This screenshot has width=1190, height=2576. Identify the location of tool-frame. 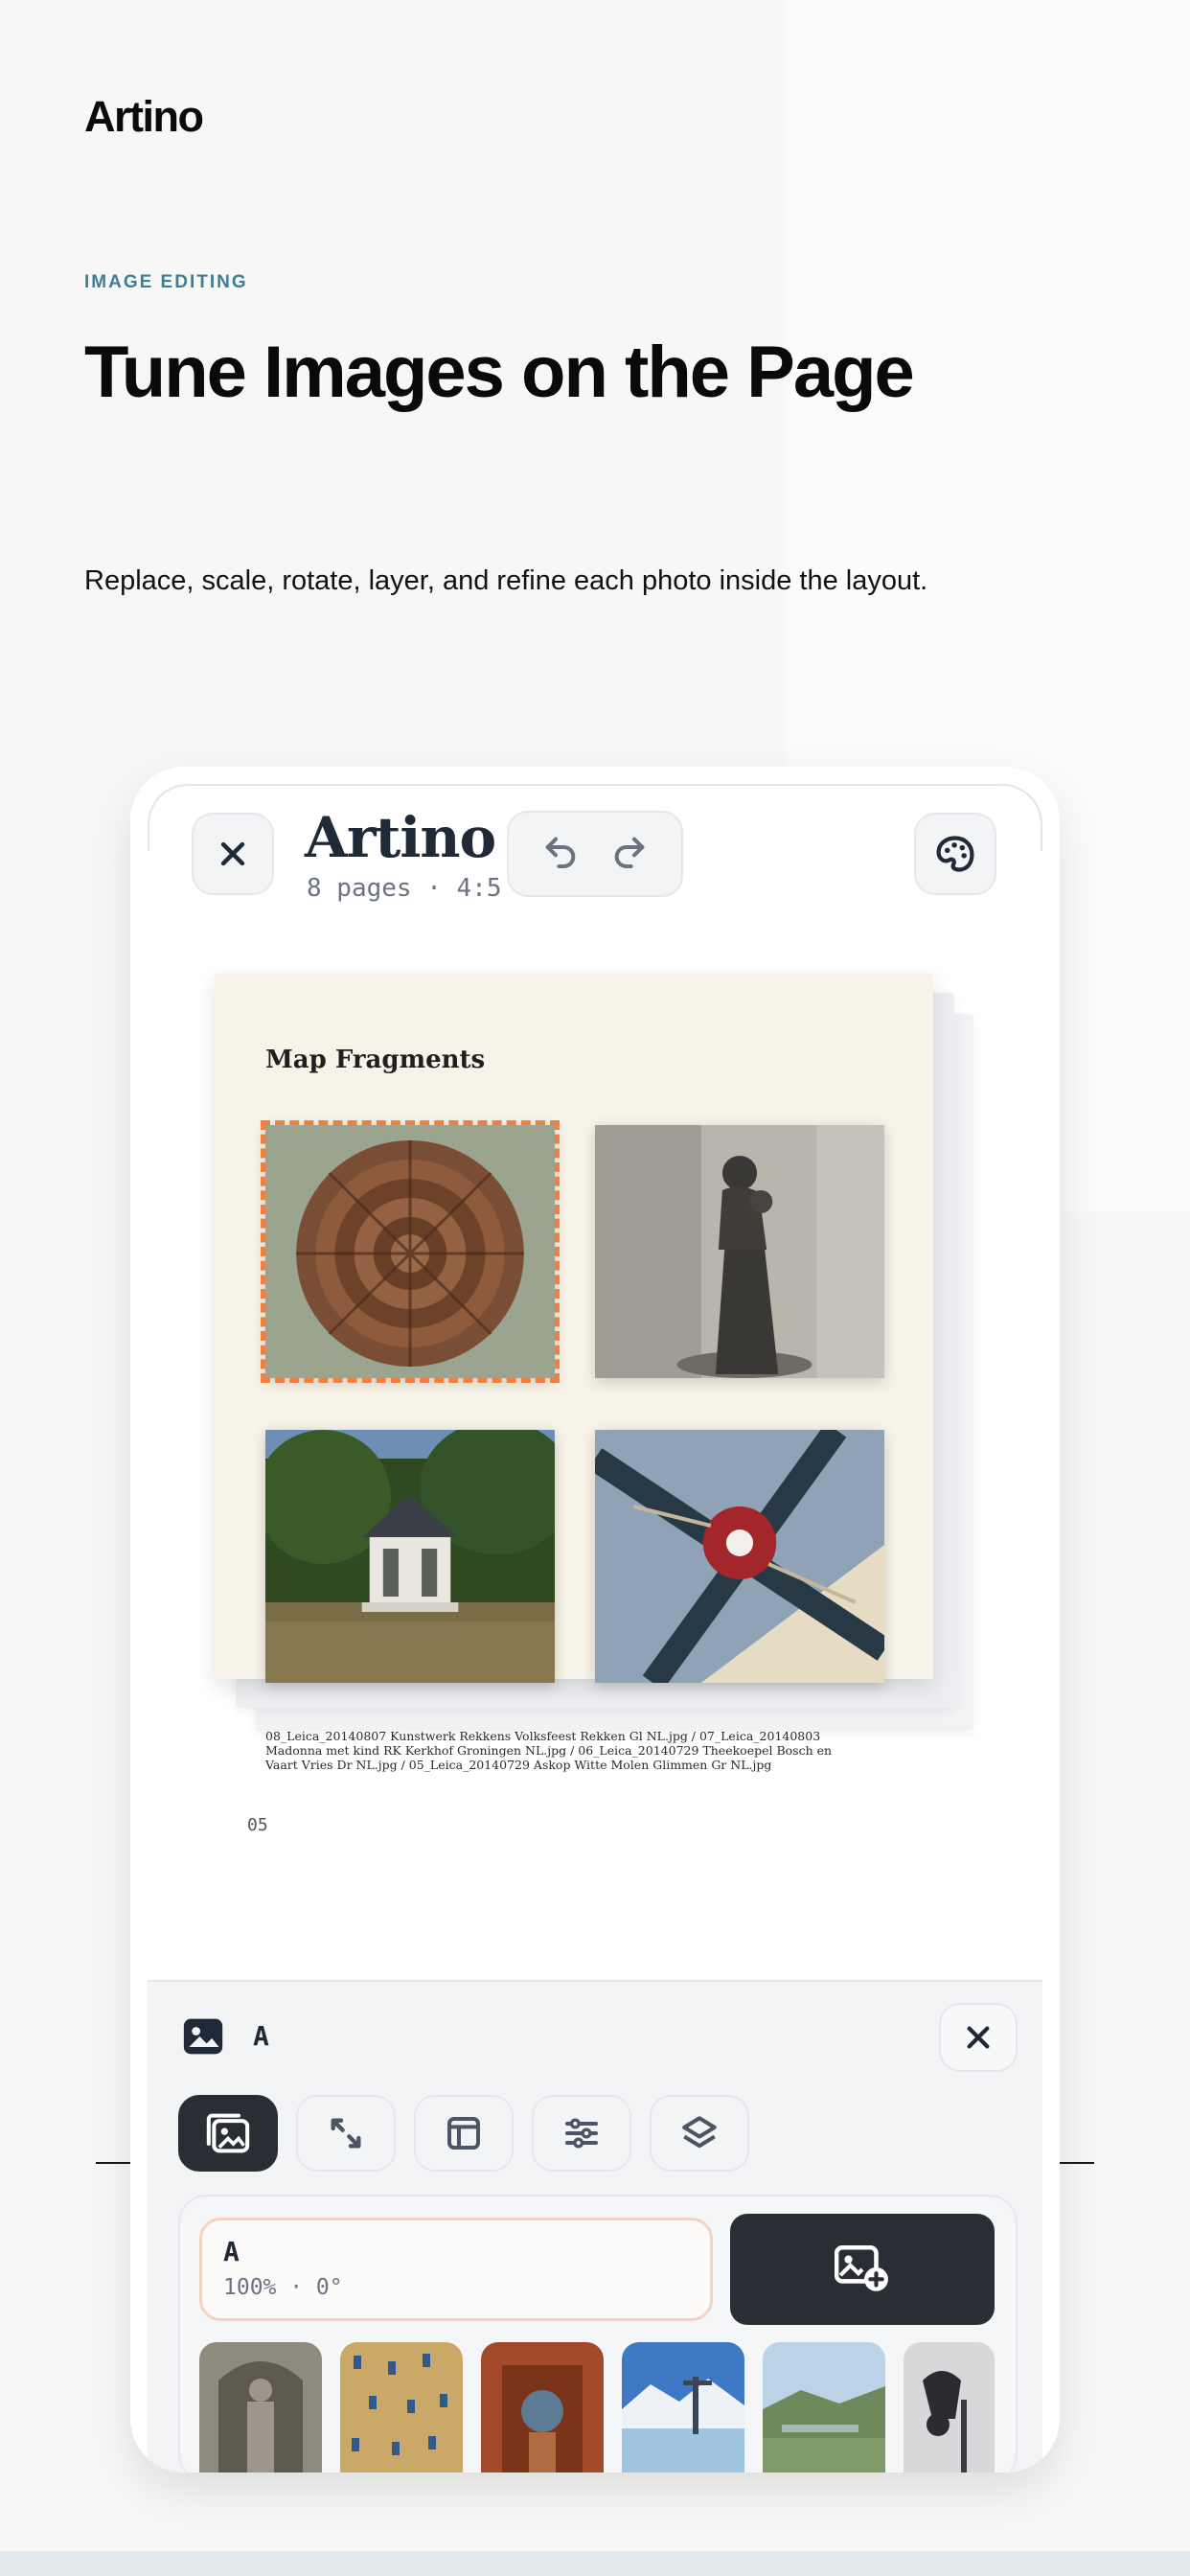
(464, 2133).